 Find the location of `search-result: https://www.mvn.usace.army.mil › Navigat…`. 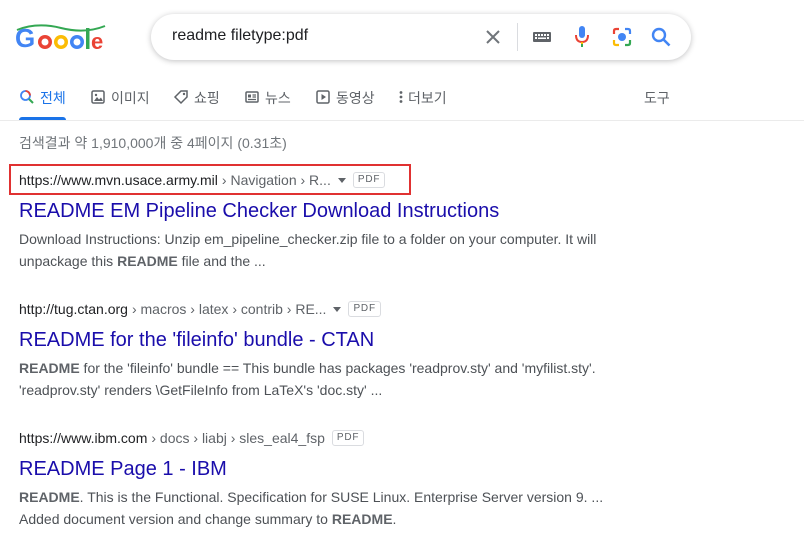

search-result: https://www.mvn.usace.army.mil › Navigat… is located at coordinates (319, 221).